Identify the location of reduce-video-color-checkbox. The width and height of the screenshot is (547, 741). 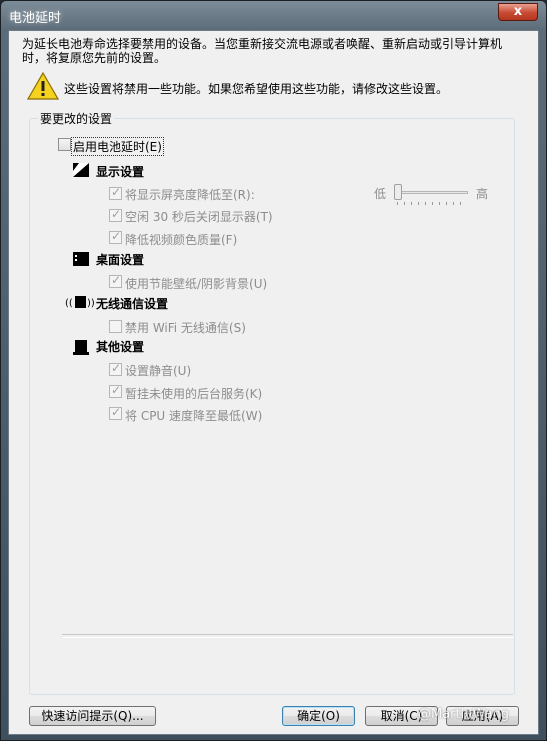
(115, 236).